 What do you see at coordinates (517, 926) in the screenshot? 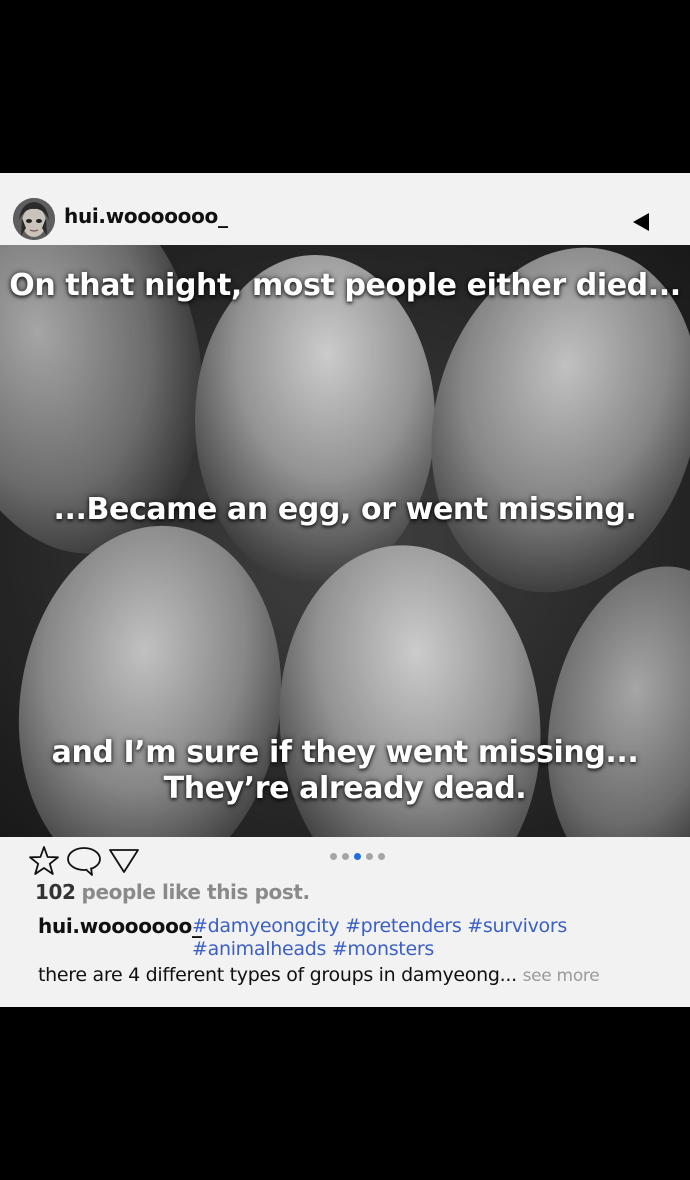
I see `hashtag: #survivors` at bounding box center [517, 926].